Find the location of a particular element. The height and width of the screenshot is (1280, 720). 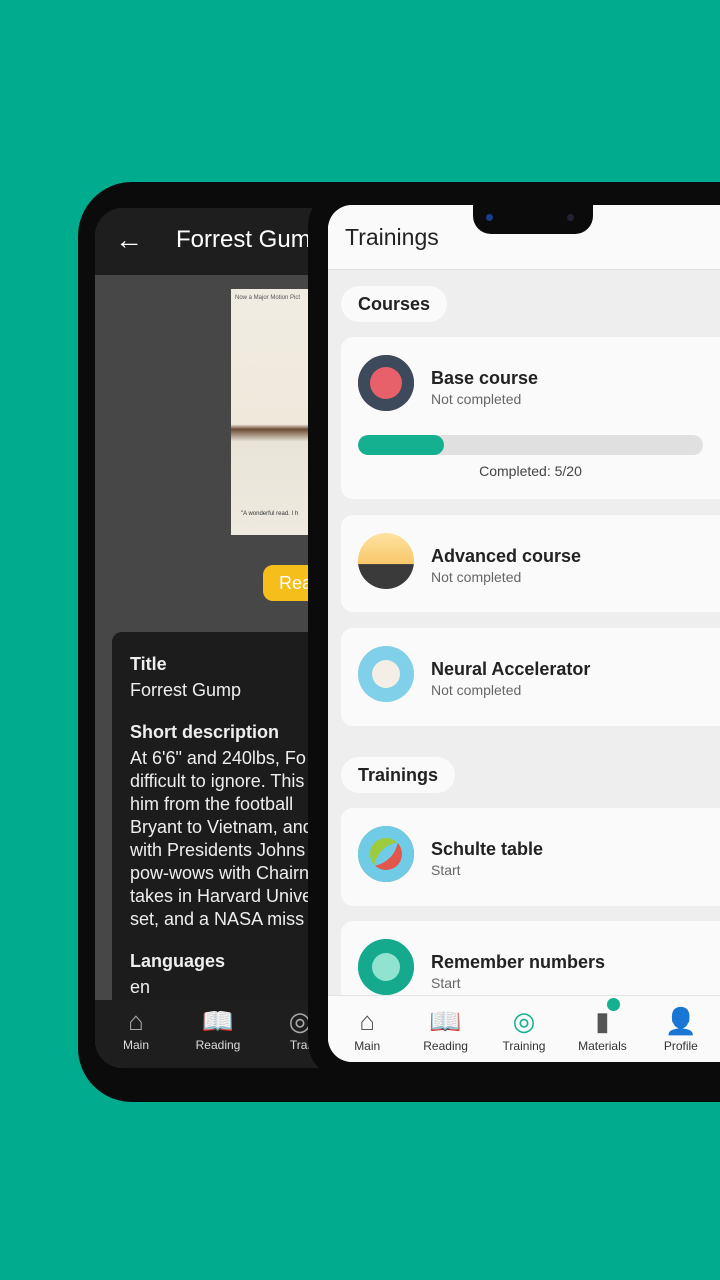

bottom-nav: ⌂ Main 📖 Reading ◎ Trai is located at coordinates (210, 1034).